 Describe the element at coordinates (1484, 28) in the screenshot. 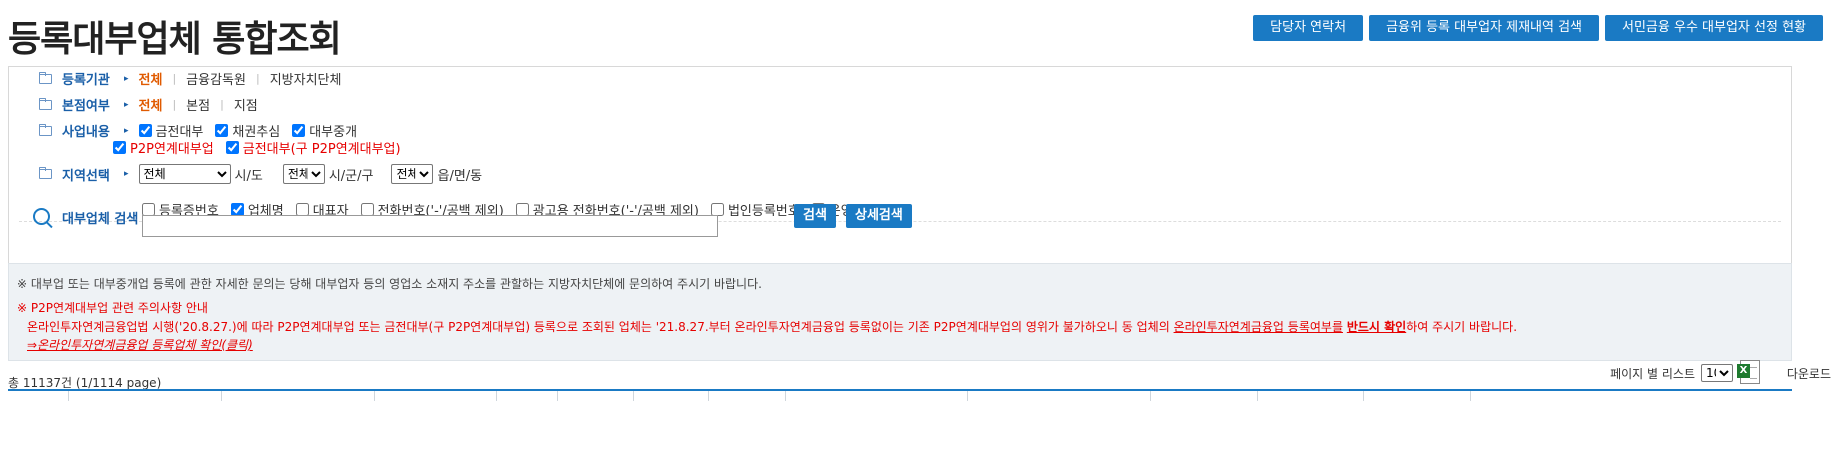

I see `sanction-search-button: 금융위 등록 대부업자 제재내역 검색` at that location.